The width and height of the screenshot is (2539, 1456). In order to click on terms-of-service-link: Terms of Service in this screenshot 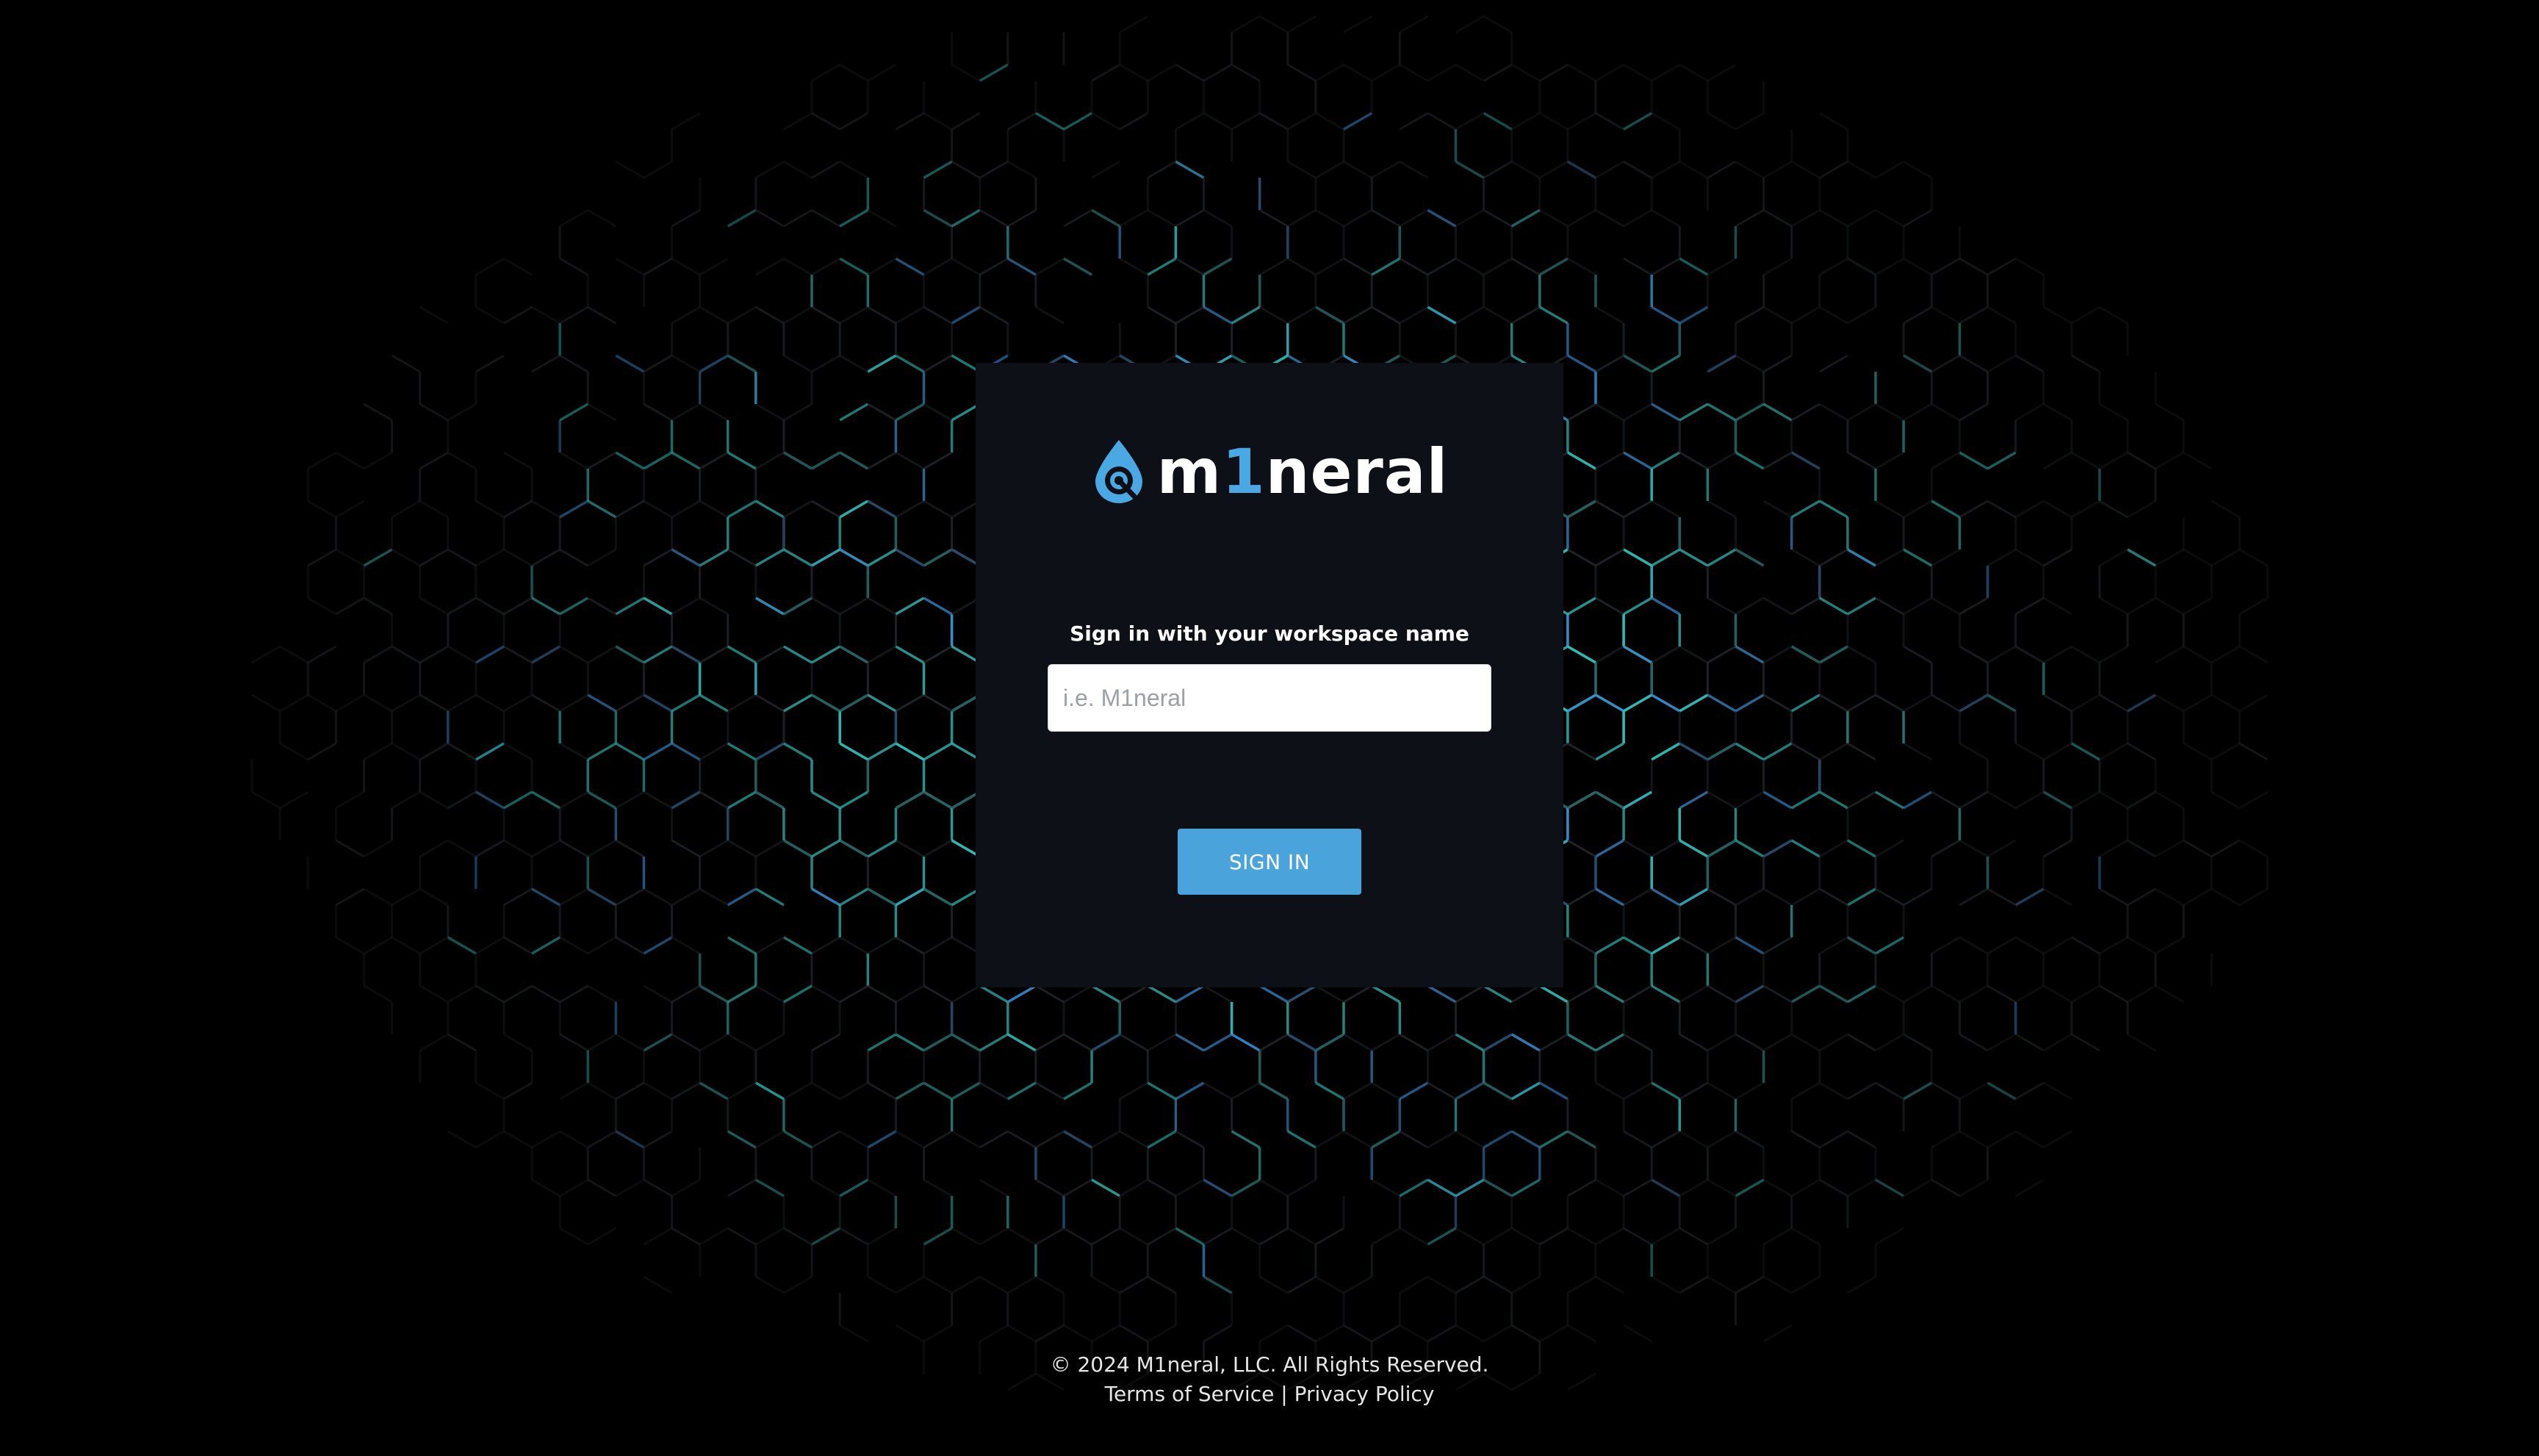, I will do `click(1190, 1394)`.